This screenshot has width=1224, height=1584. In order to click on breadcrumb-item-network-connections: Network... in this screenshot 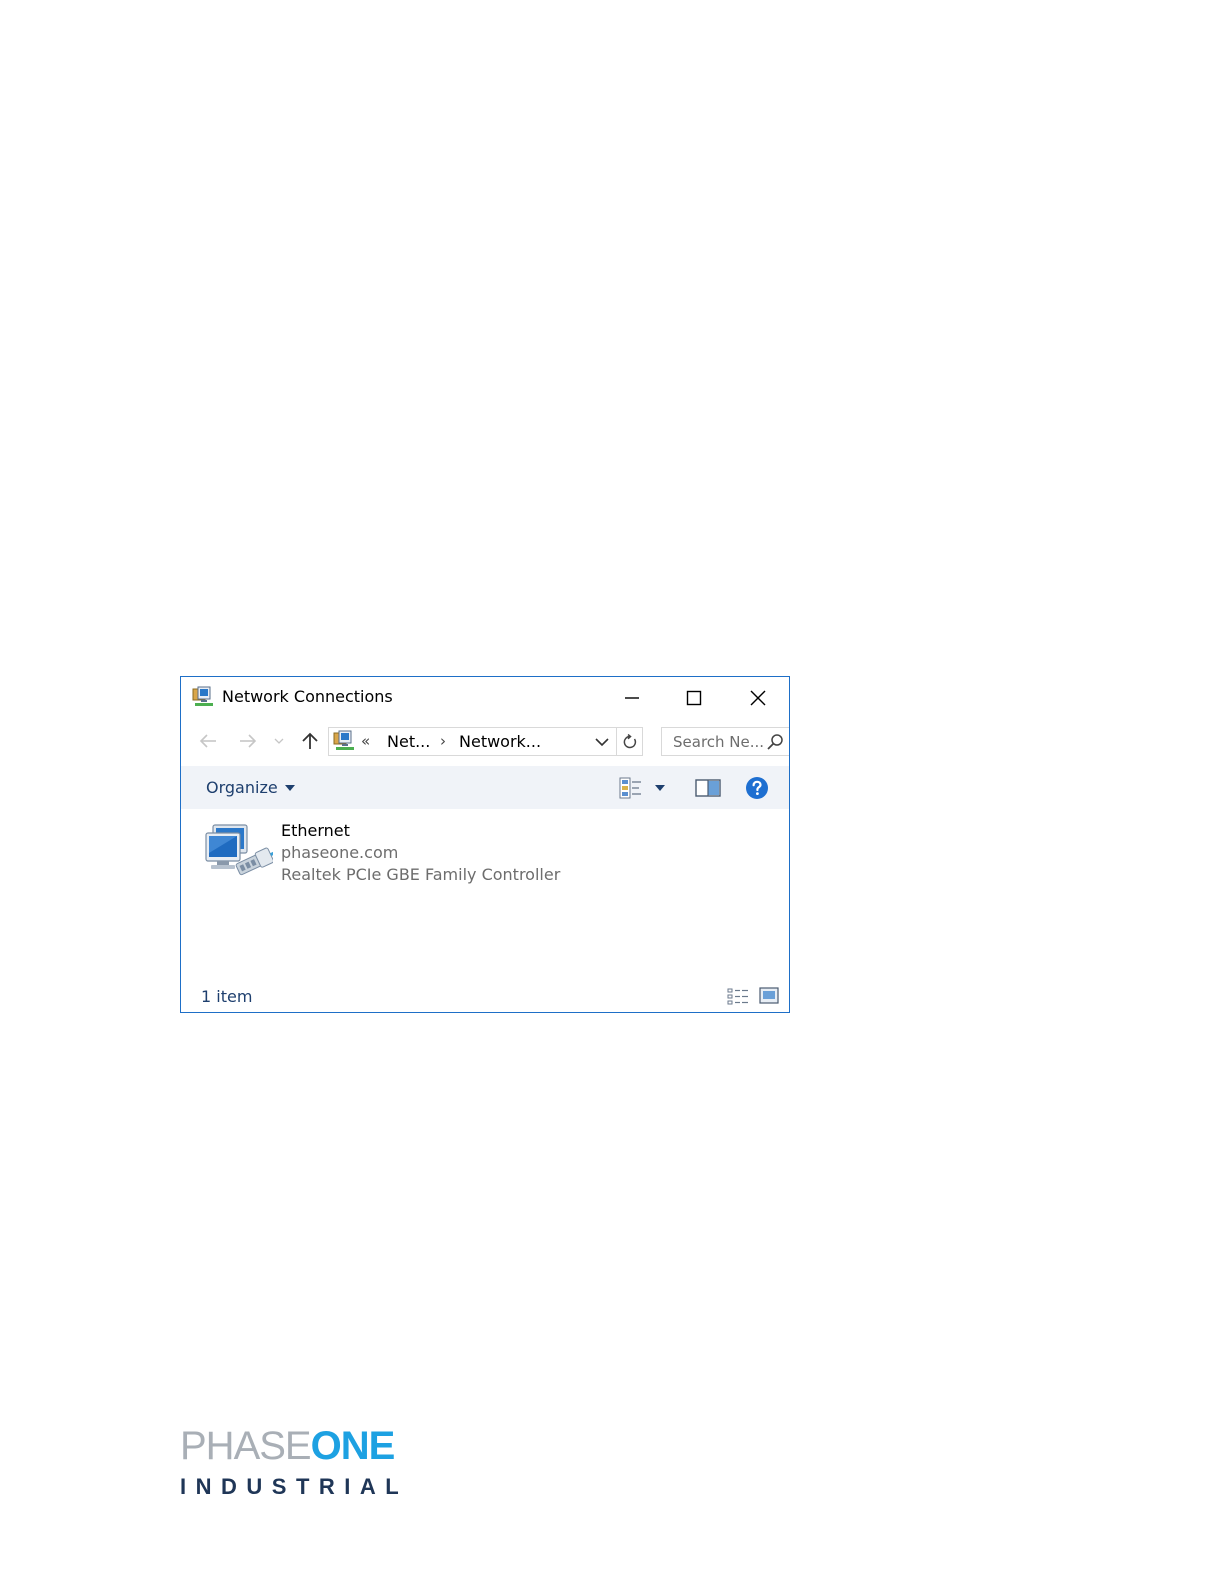, I will do `click(500, 741)`.